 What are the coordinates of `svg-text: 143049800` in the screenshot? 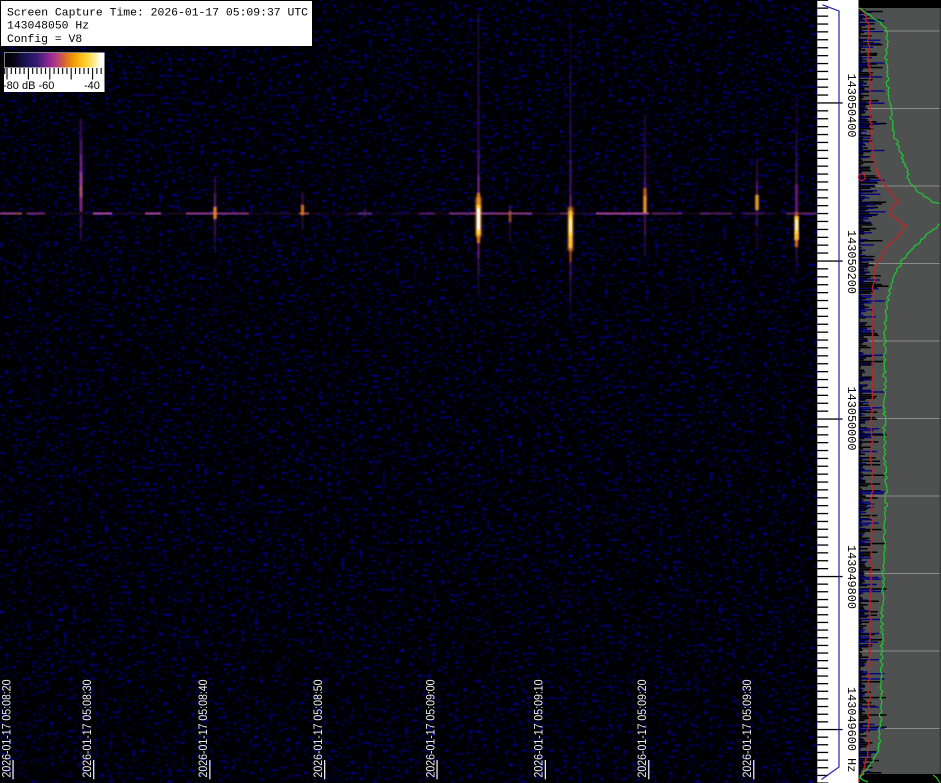 It's located at (851, 577).